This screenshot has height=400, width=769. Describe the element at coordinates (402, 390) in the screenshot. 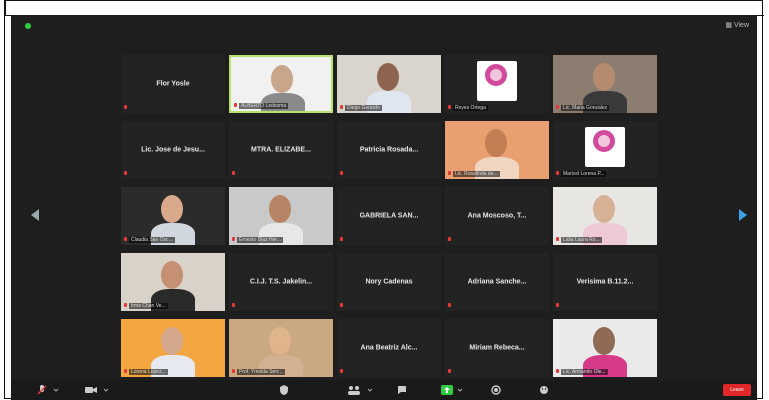

I see `chat-icon` at that location.